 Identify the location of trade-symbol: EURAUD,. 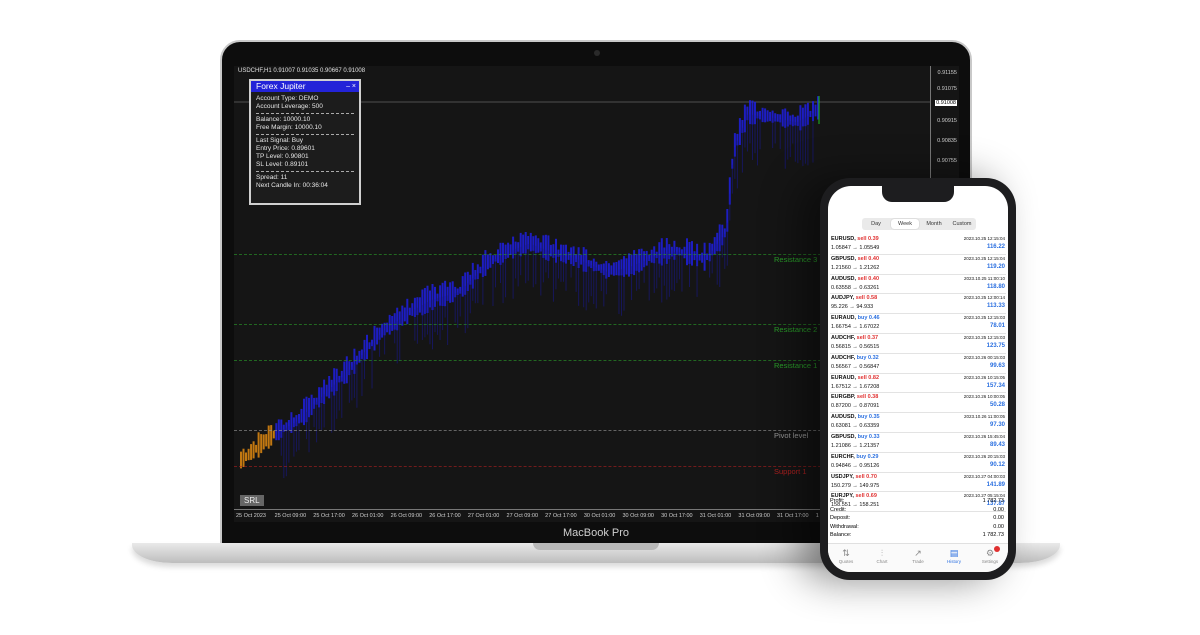
(844, 318).